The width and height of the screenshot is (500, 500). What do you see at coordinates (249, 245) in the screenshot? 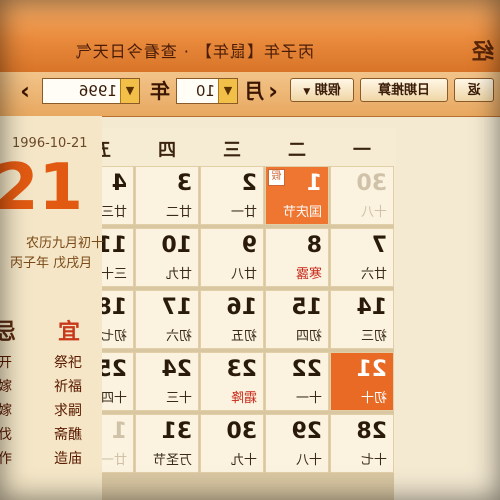
I see `day-number: 9` at bounding box center [249, 245].